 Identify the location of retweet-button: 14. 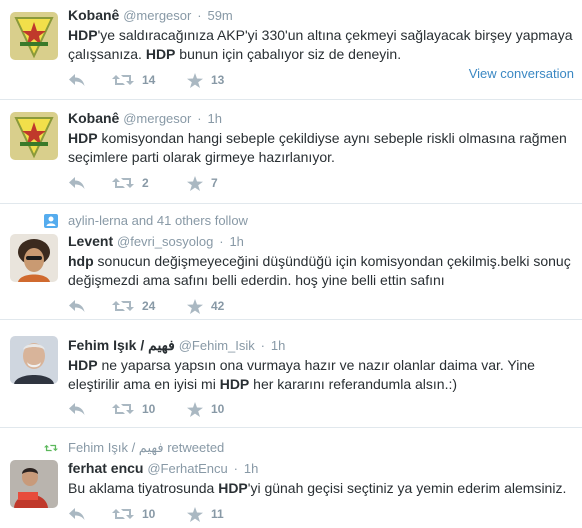
(149, 80).